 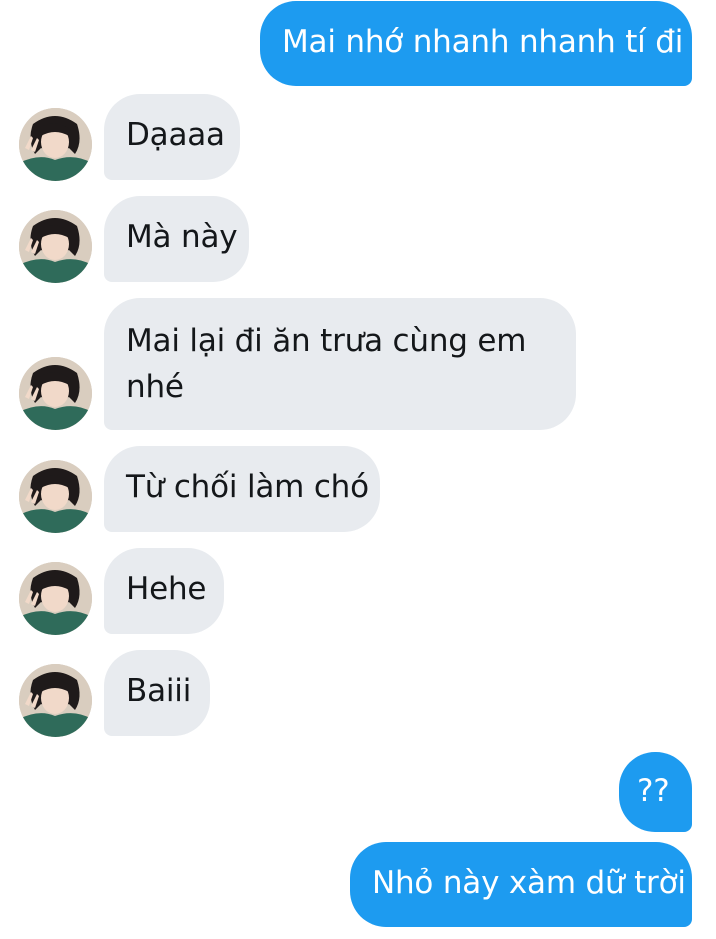 What do you see at coordinates (176, 239) in the screenshot?
I see `message-bubble-incoming: Mà này` at bounding box center [176, 239].